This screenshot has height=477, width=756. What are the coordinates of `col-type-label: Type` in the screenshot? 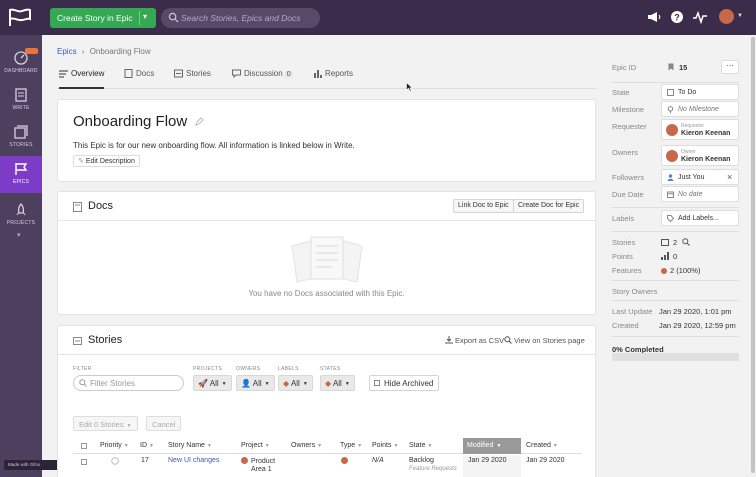 It's located at (348, 445).